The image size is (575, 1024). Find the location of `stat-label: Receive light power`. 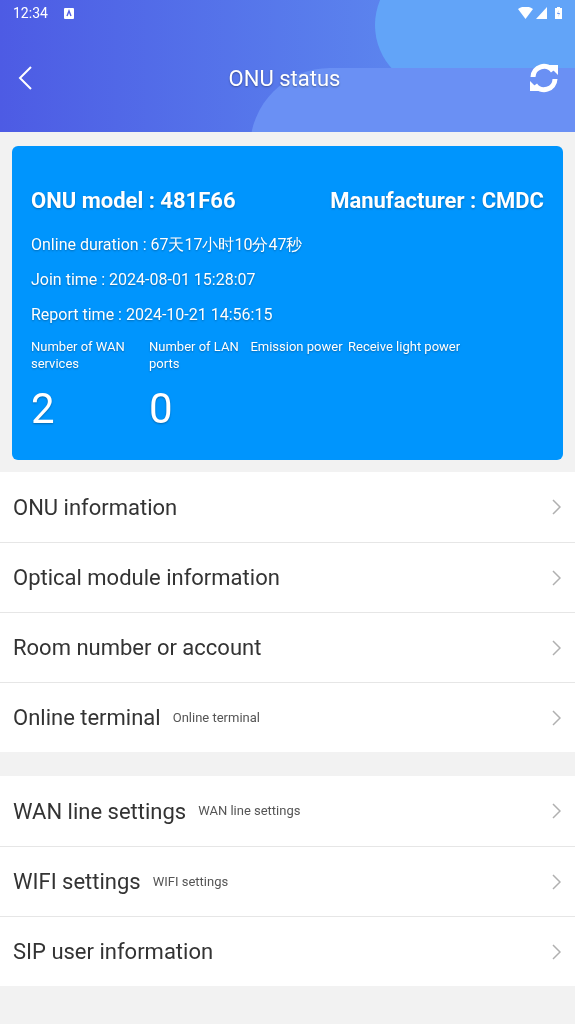

stat-label: Receive light power is located at coordinates (405, 346).